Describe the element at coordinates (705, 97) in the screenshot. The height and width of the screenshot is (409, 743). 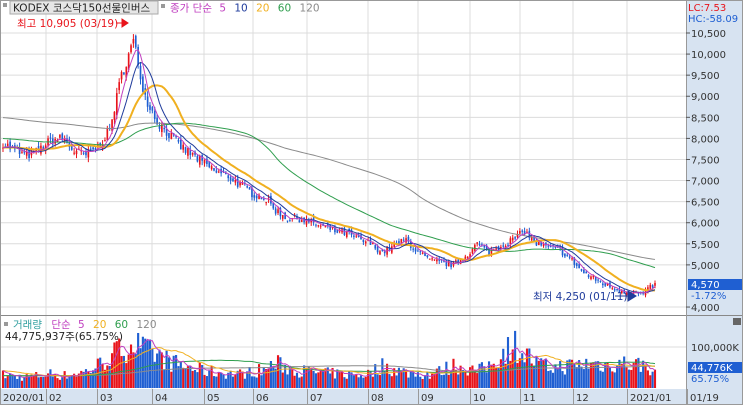
I see `y-tick-label: 9,000` at that location.